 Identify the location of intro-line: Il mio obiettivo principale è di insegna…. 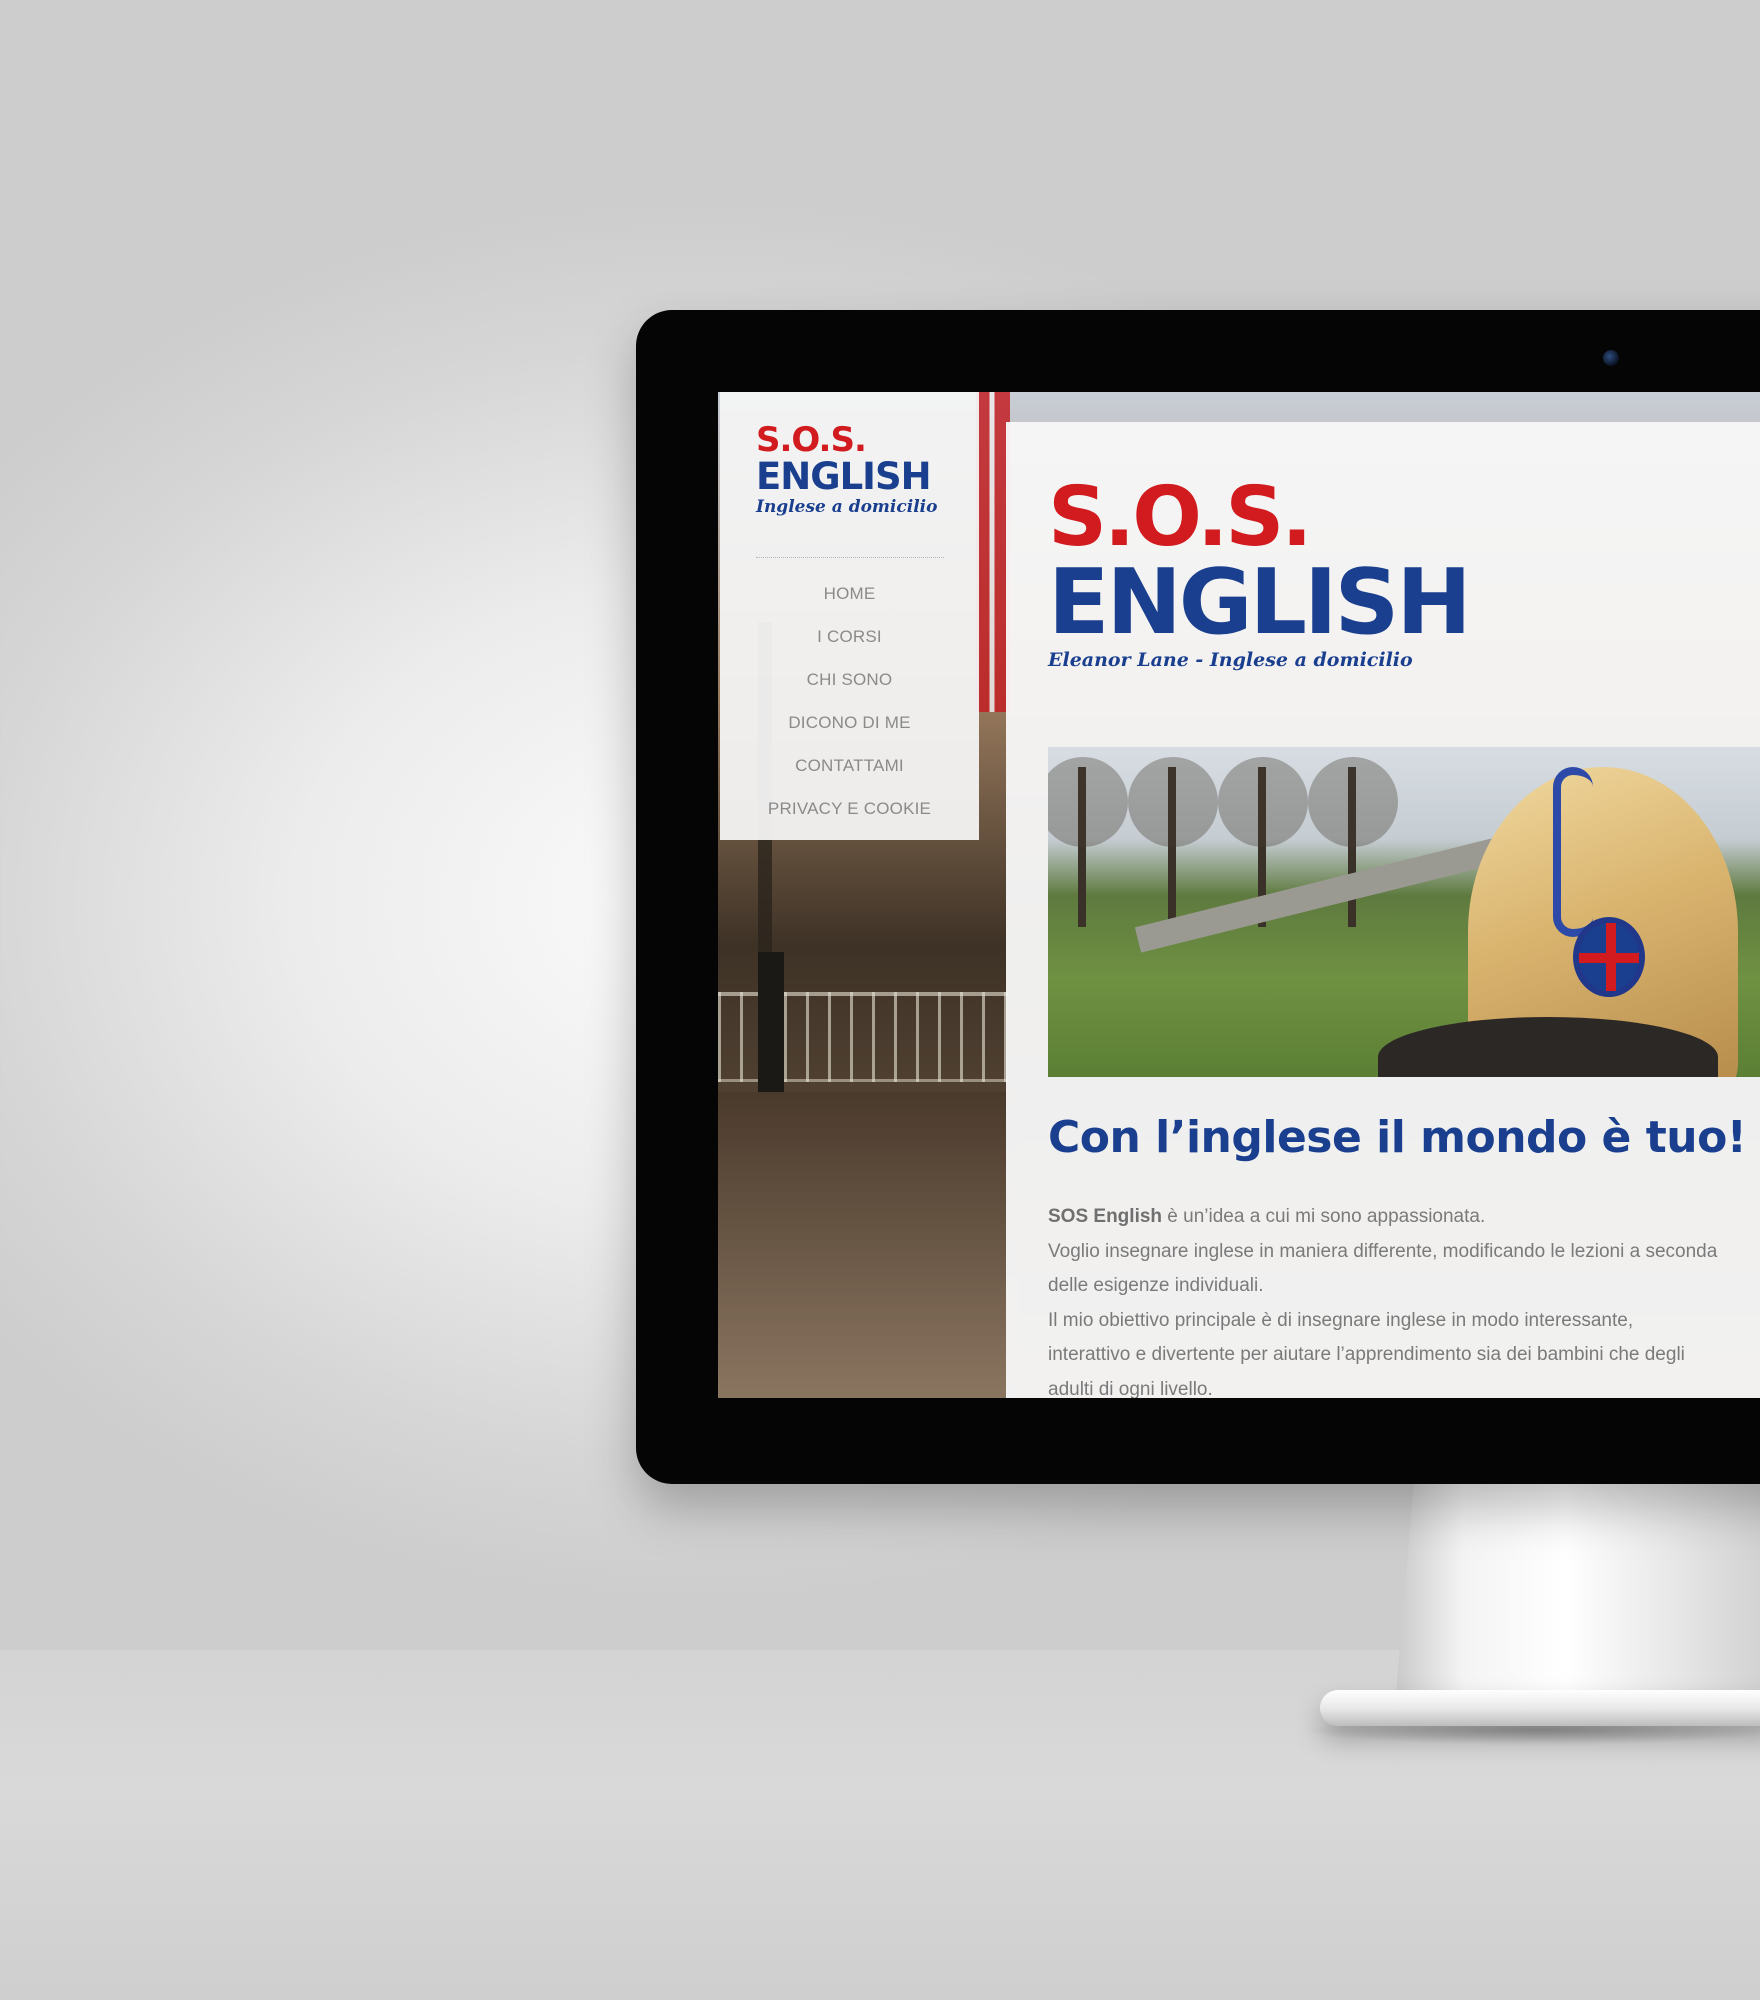
(1341, 1320).